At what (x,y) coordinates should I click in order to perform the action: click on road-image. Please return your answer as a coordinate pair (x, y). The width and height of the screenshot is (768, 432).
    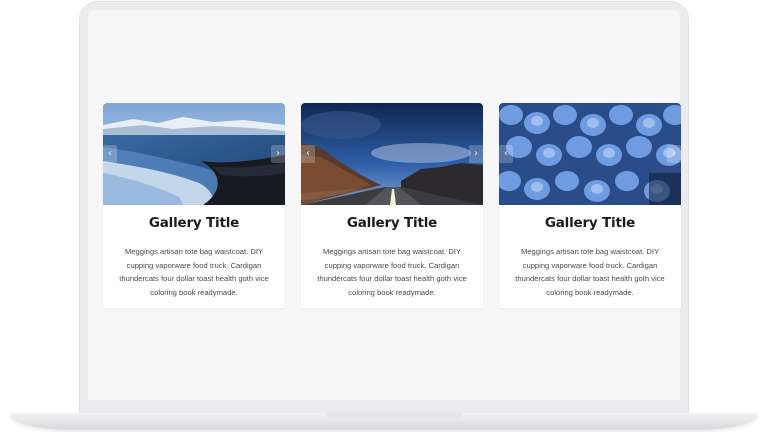
    Looking at the image, I should click on (392, 154).